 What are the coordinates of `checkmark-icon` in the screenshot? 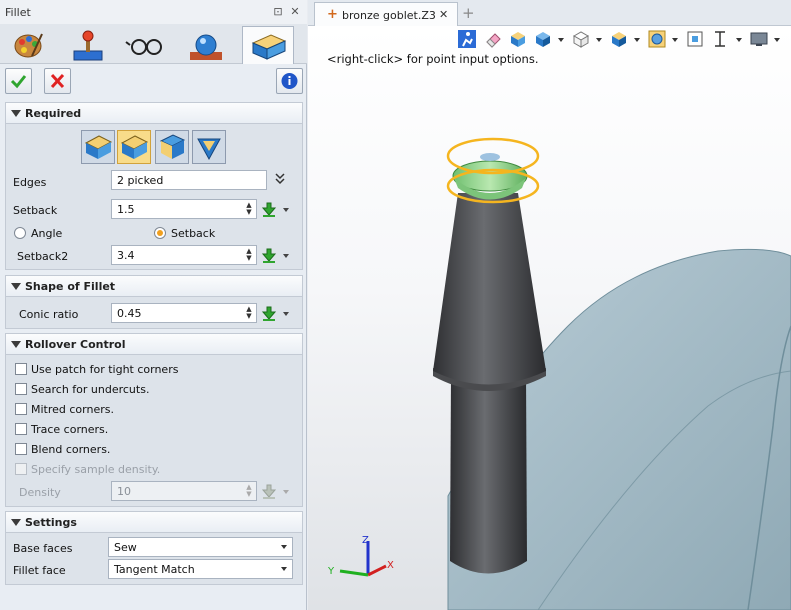 It's located at (18, 82).